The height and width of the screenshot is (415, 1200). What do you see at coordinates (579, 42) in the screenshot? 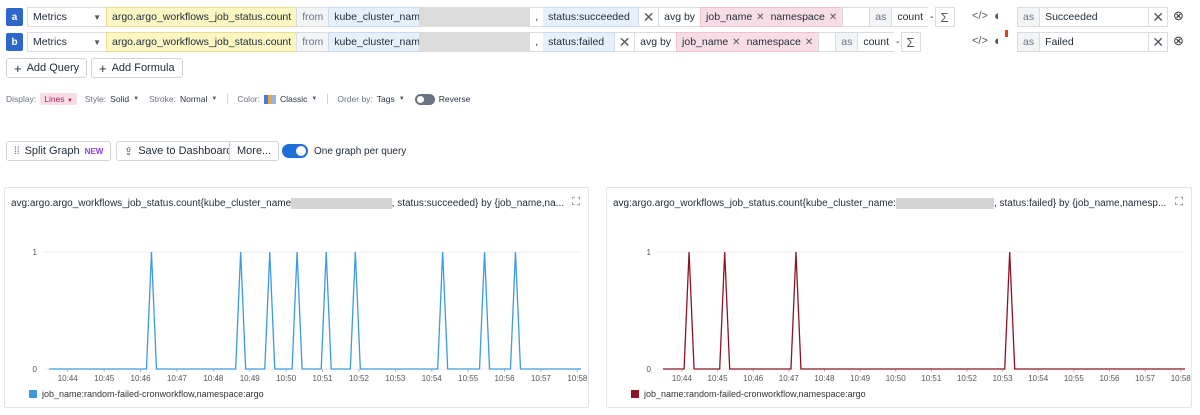
I see `status-tag-b: status:failed` at bounding box center [579, 42].